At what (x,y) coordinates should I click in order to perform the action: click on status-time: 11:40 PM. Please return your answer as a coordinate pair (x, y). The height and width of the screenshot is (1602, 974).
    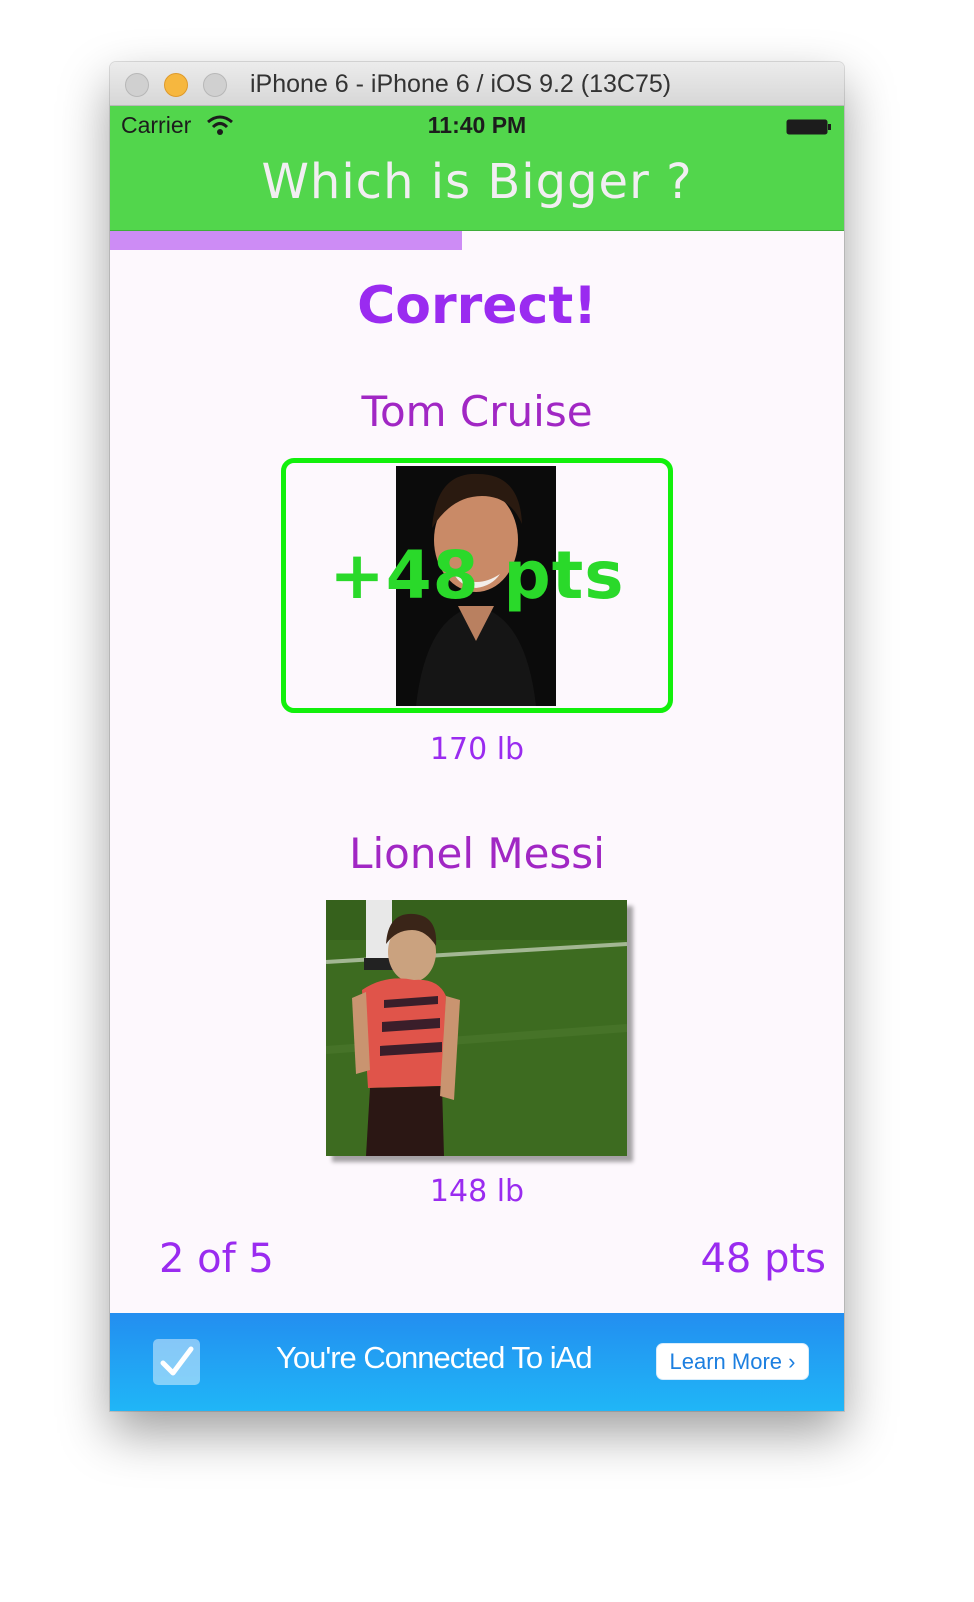
    Looking at the image, I should click on (477, 125).